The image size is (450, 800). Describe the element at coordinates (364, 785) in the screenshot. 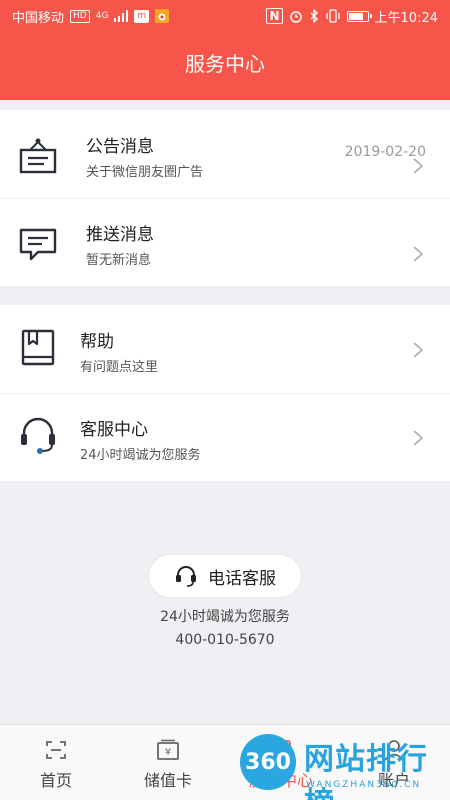

I see `watermark-url: WANGZHAN360.CN` at that location.